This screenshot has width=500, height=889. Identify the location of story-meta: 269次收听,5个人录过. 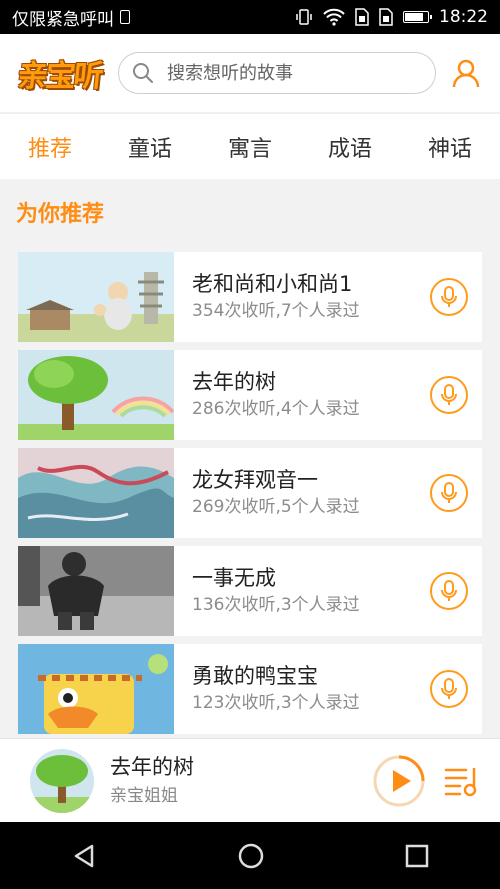
(276, 507).